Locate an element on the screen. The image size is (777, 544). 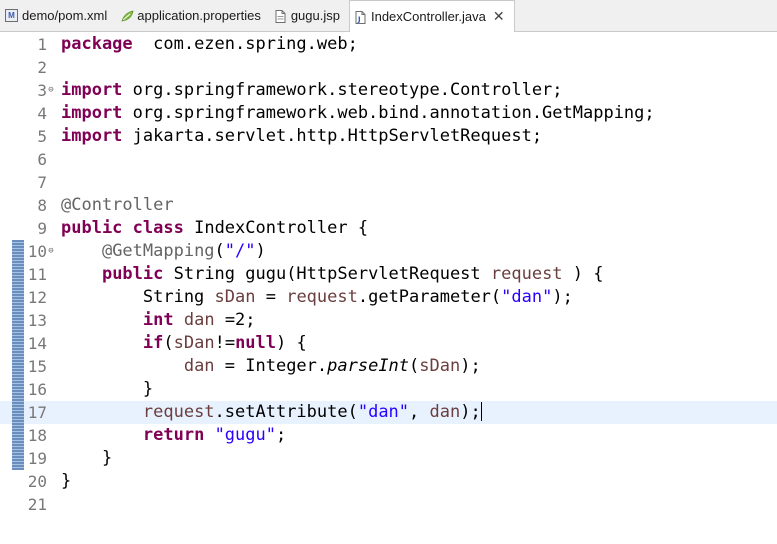
code-line: 8 @Controller is located at coordinates (388, 205).